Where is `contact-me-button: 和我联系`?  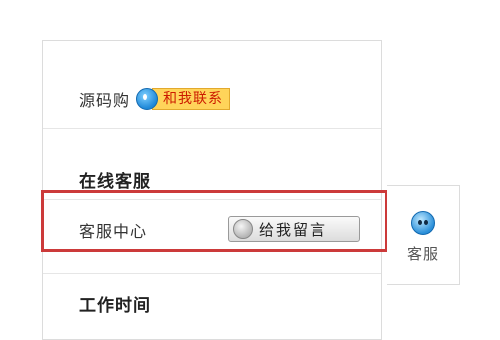
contact-me-button: 和我联系 is located at coordinates (183, 99).